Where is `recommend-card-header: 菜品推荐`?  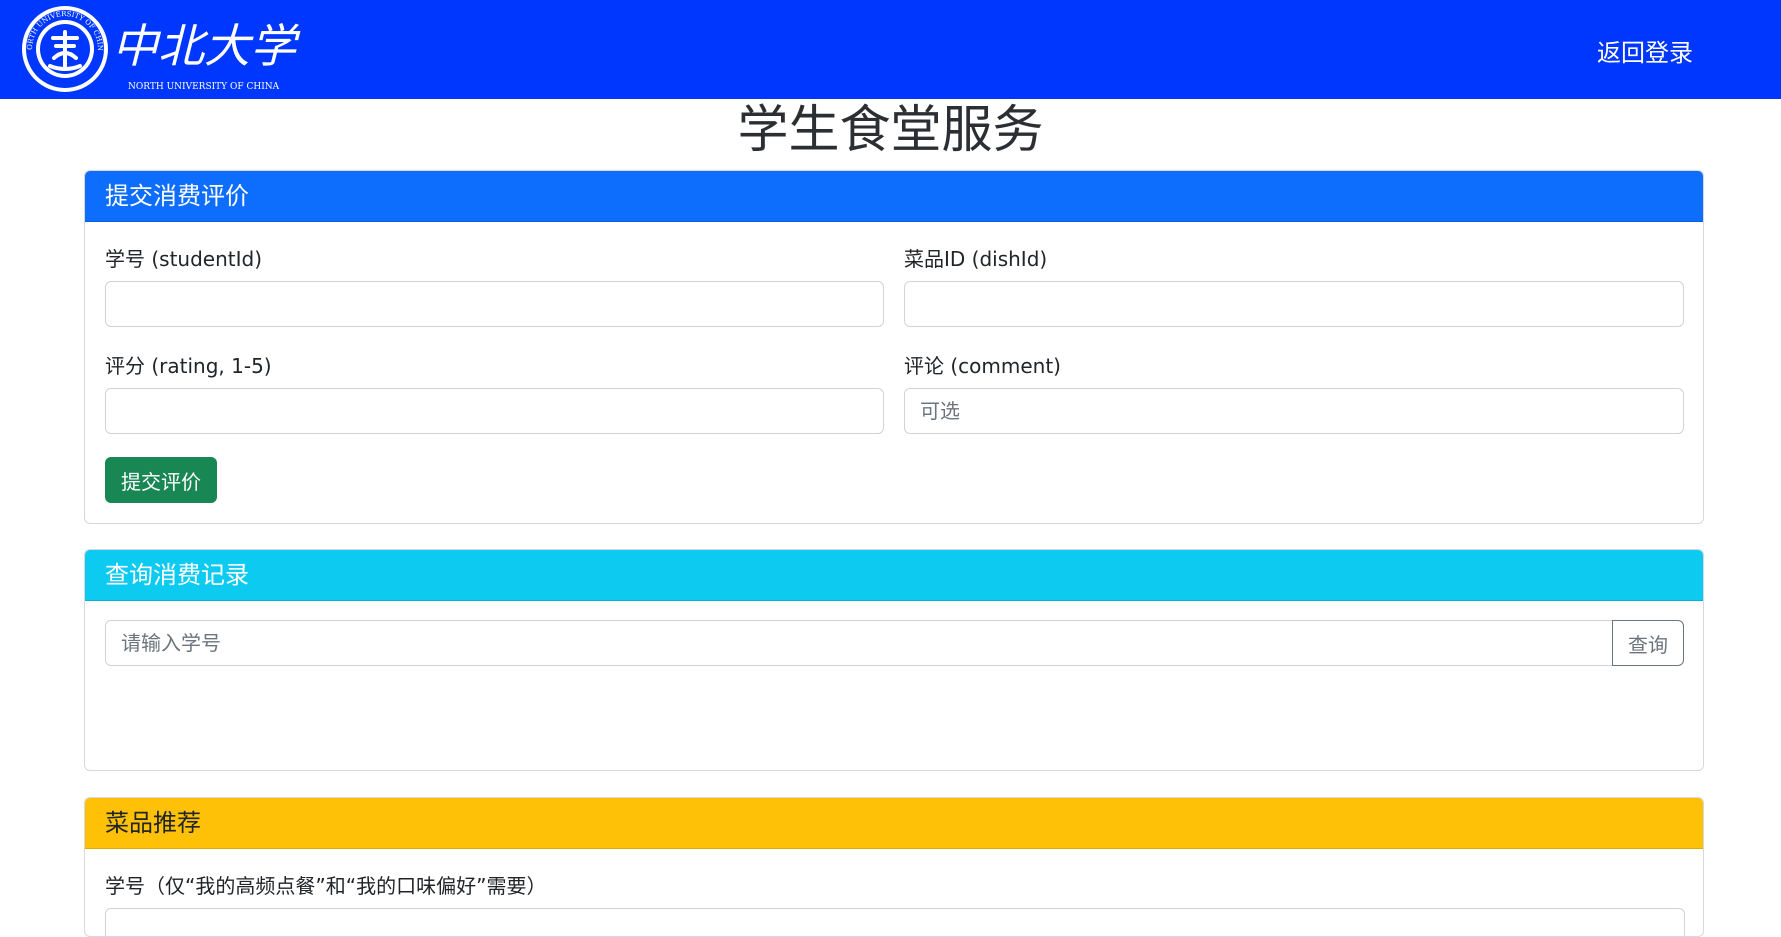 recommend-card-header: 菜品推荐 is located at coordinates (894, 823).